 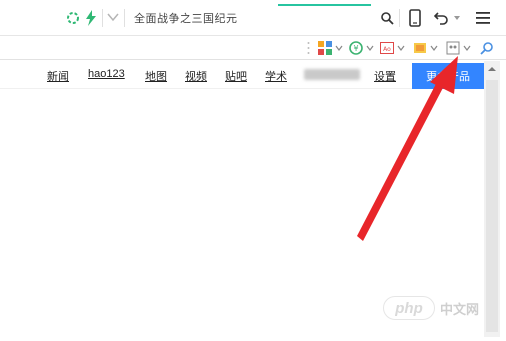 I want to click on bolt-icon, so click(x=91, y=18).